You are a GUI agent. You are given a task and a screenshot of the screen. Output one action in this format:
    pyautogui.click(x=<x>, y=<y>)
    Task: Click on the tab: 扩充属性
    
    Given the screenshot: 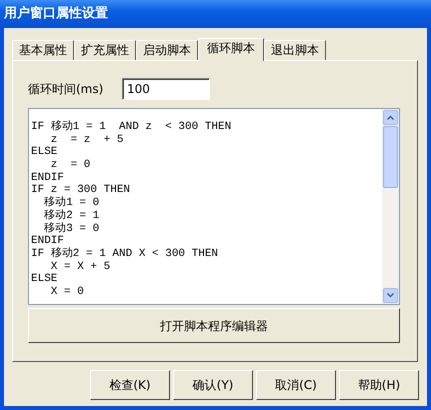 What is the action you would take?
    pyautogui.click(x=105, y=50)
    